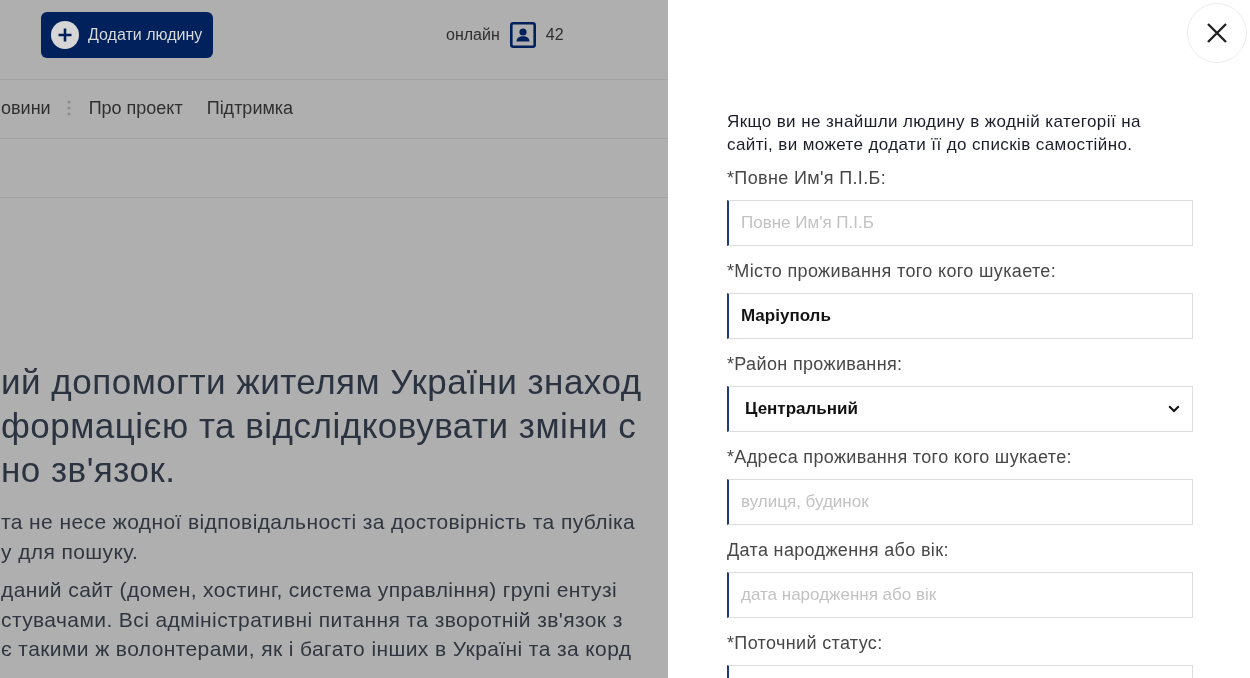 The image size is (1250, 678). Describe the element at coordinates (960, 595) in the screenshot. I see `text-input: дата народження або вік` at that location.